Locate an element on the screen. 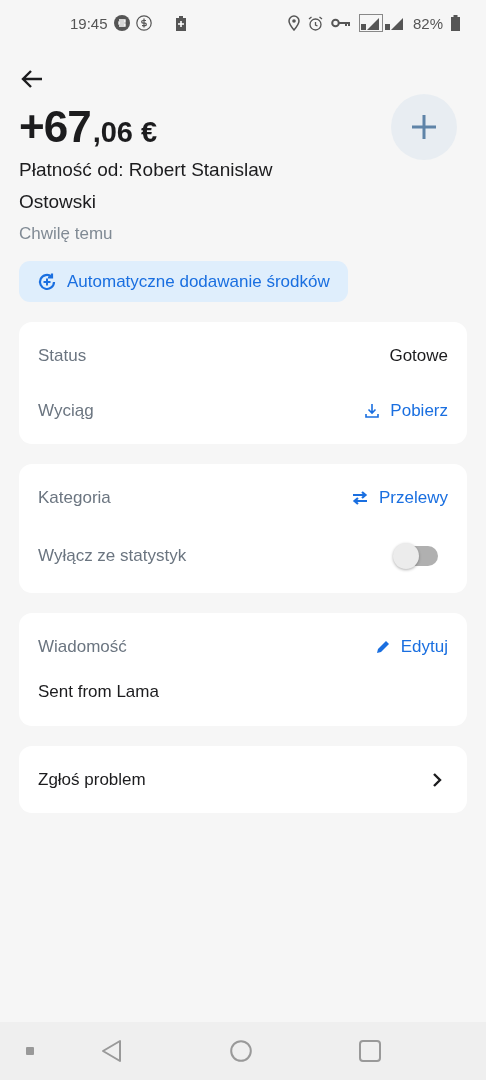 Image resolution: width=486 pixels, height=1080 pixels. battery-percent: 82% is located at coordinates (427, 23).